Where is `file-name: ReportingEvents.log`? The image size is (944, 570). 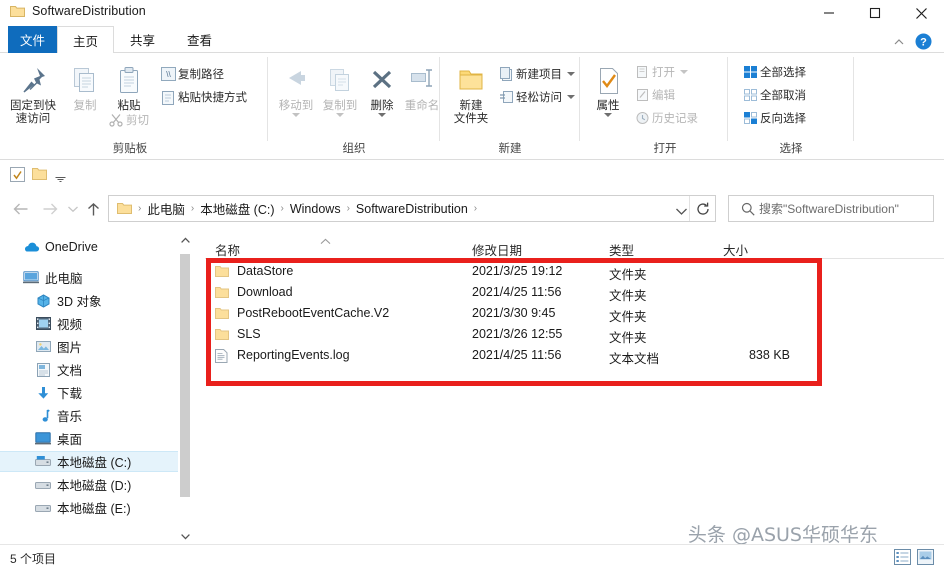 file-name: ReportingEvents.log is located at coordinates (293, 355).